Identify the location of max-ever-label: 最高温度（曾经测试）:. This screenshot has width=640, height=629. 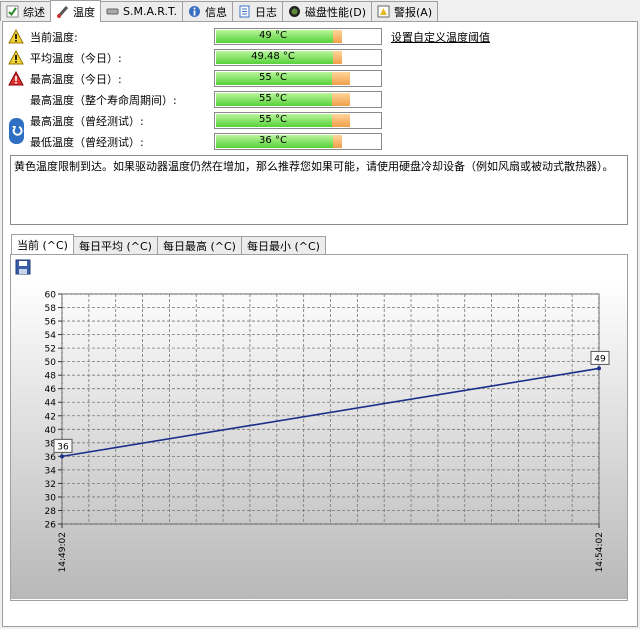
(87, 121).